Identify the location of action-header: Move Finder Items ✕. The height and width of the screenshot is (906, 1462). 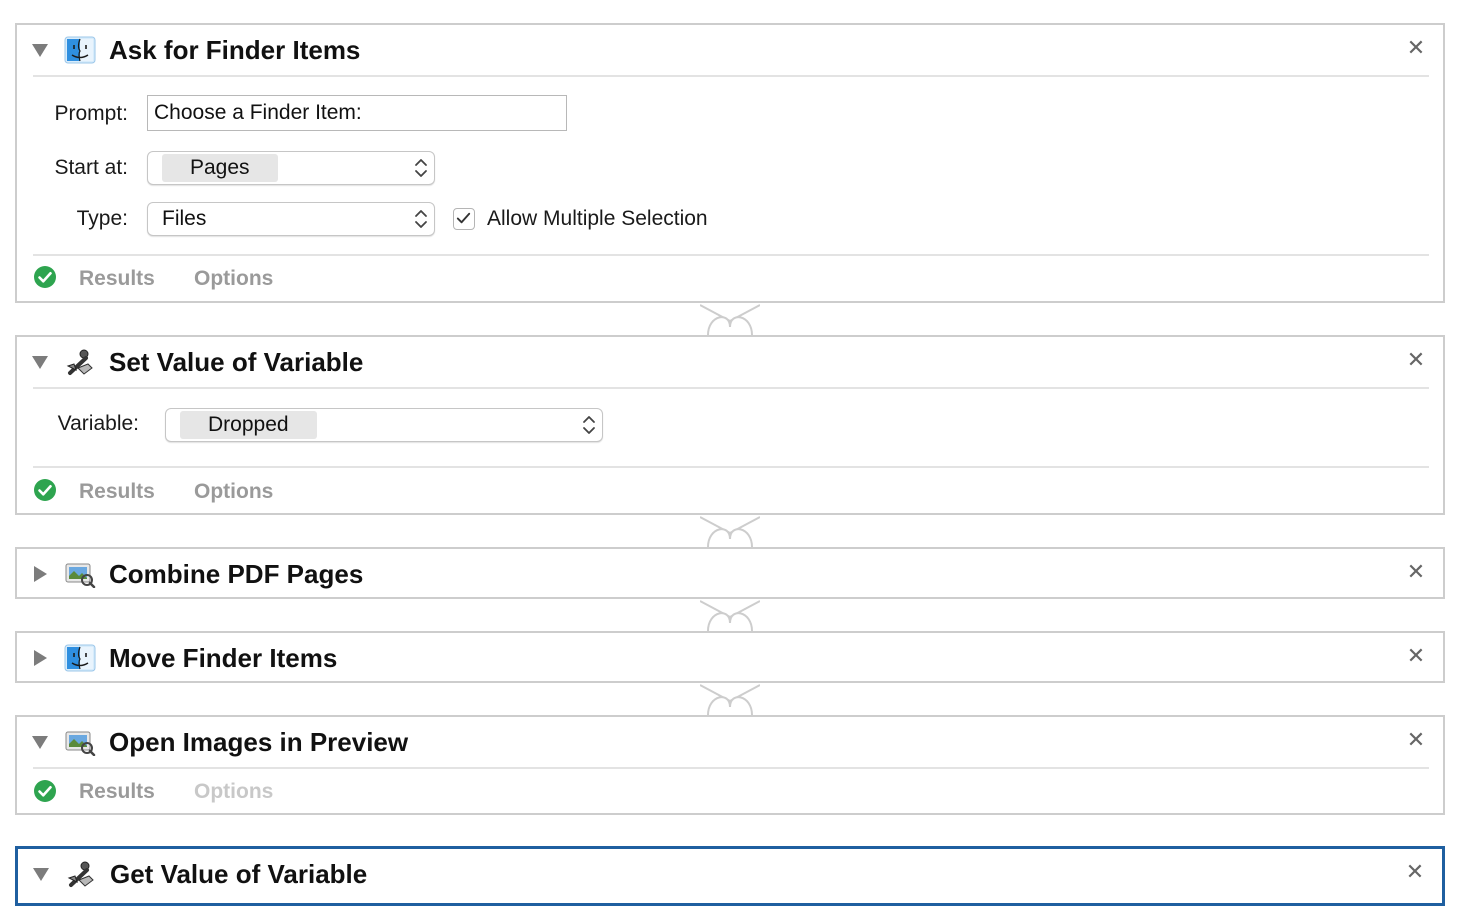
(730, 658).